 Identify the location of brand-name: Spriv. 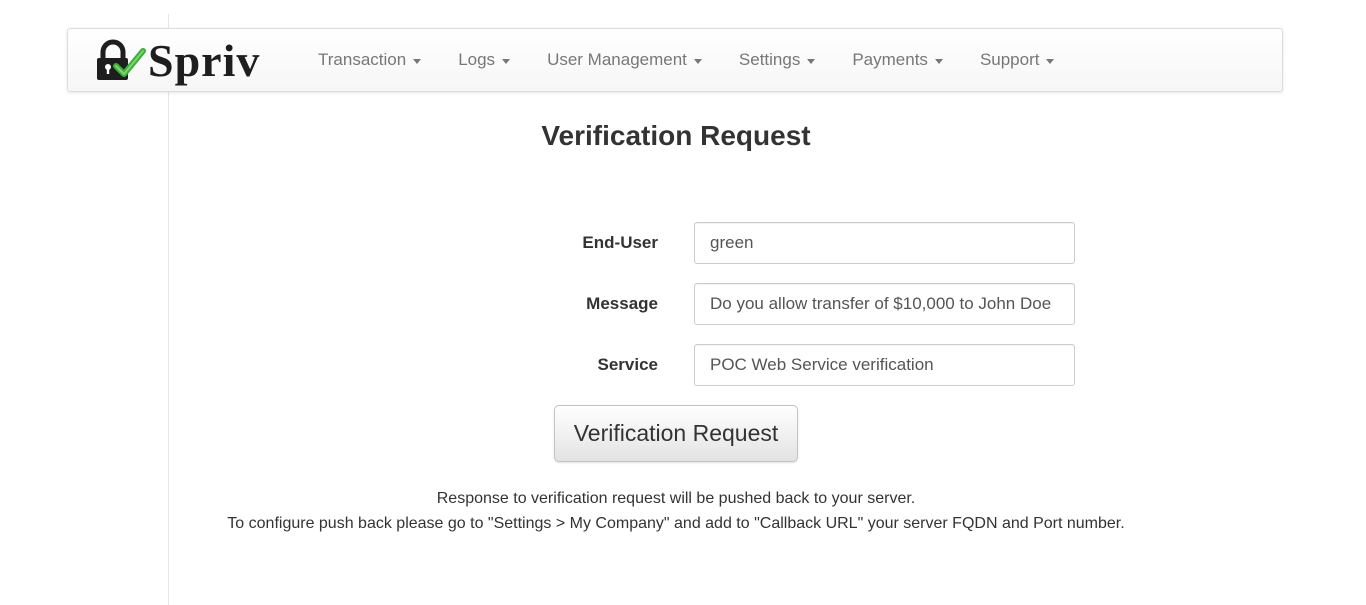
(204, 60).